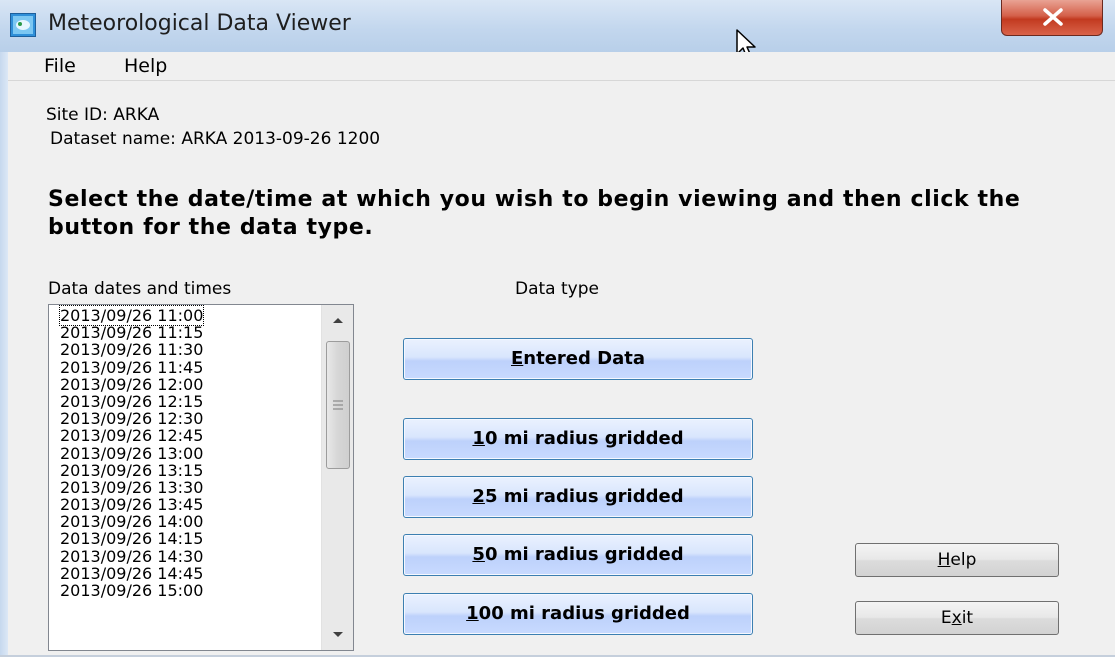 Image resolution: width=1115 pixels, height=657 pixels. What do you see at coordinates (584, 496) in the screenshot?
I see `25-mi-label: 5 mi radius gridded` at bounding box center [584, 496].